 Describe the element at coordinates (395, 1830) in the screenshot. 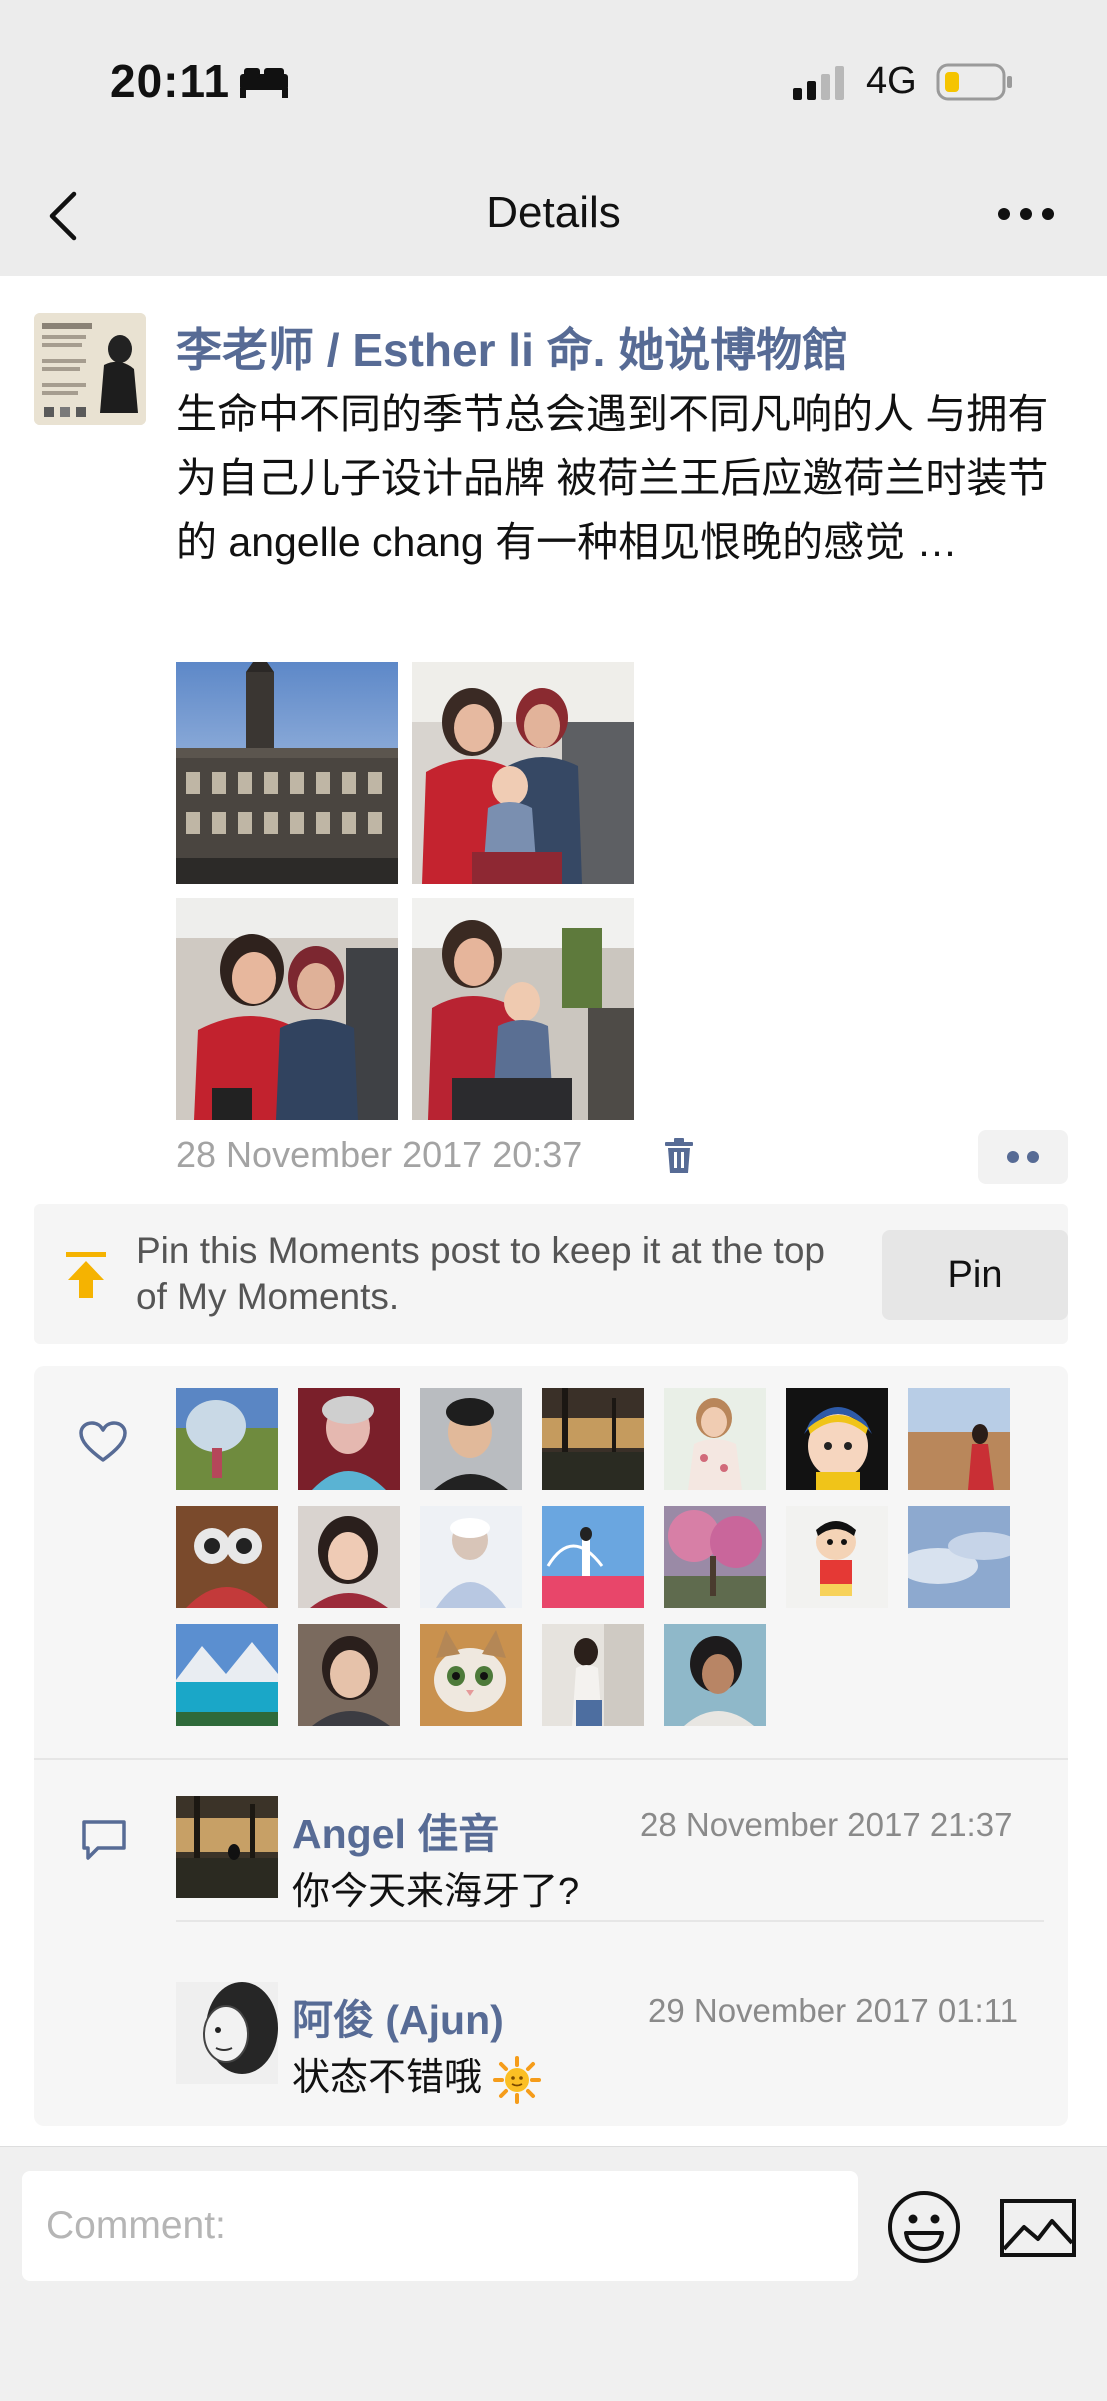

I see `commenter-name: Angel 佳音` at that location.